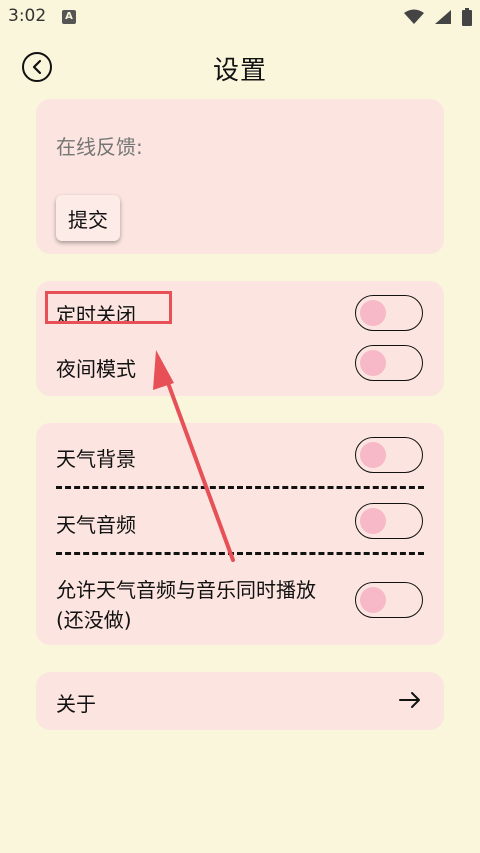 This screenshot has width=480, height=853. Describe the element at coordinates (94, 620) in the screenshot. I see `simultaneous-playback-note: (还没做)` at that location.